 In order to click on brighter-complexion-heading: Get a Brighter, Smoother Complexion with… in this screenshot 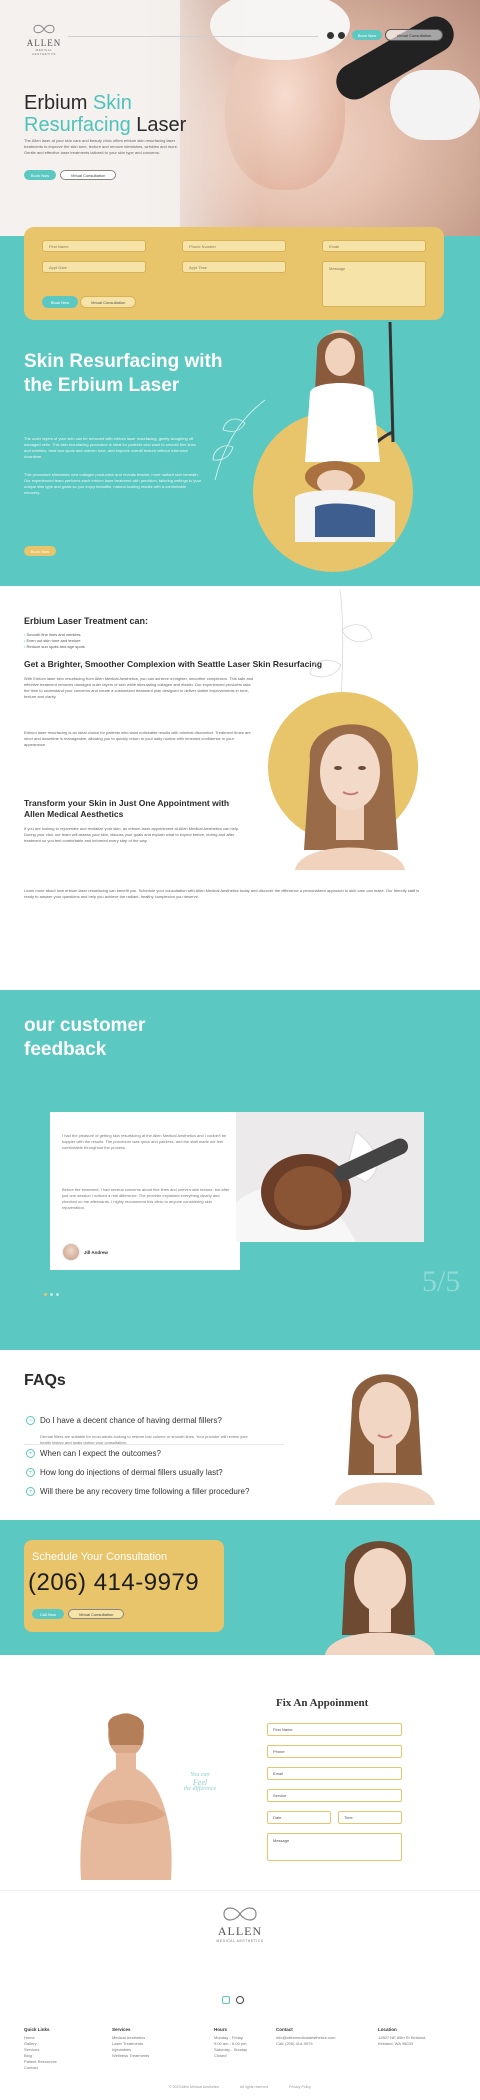, I will do `click(173, 664)`.